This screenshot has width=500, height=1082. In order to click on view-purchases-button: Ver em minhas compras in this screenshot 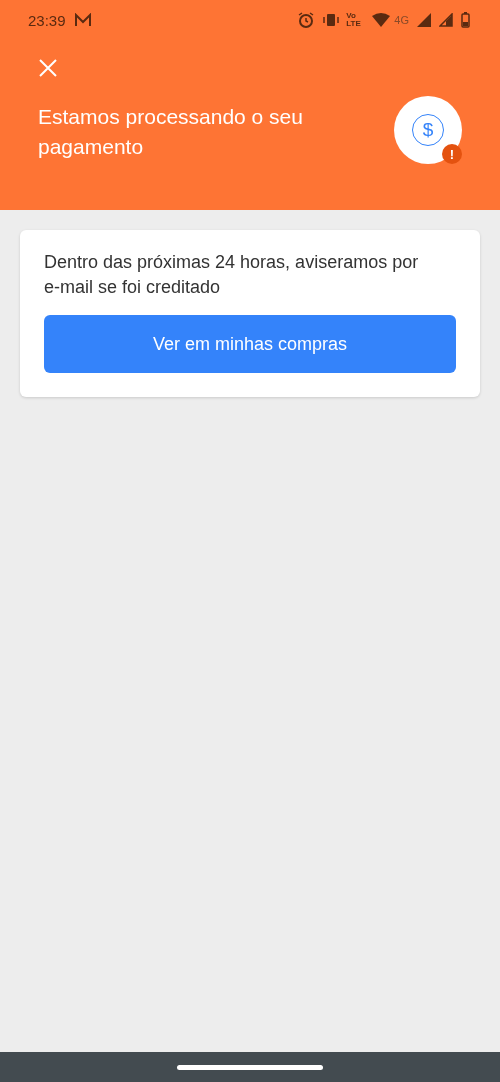, I will do `click(250, 344)`.